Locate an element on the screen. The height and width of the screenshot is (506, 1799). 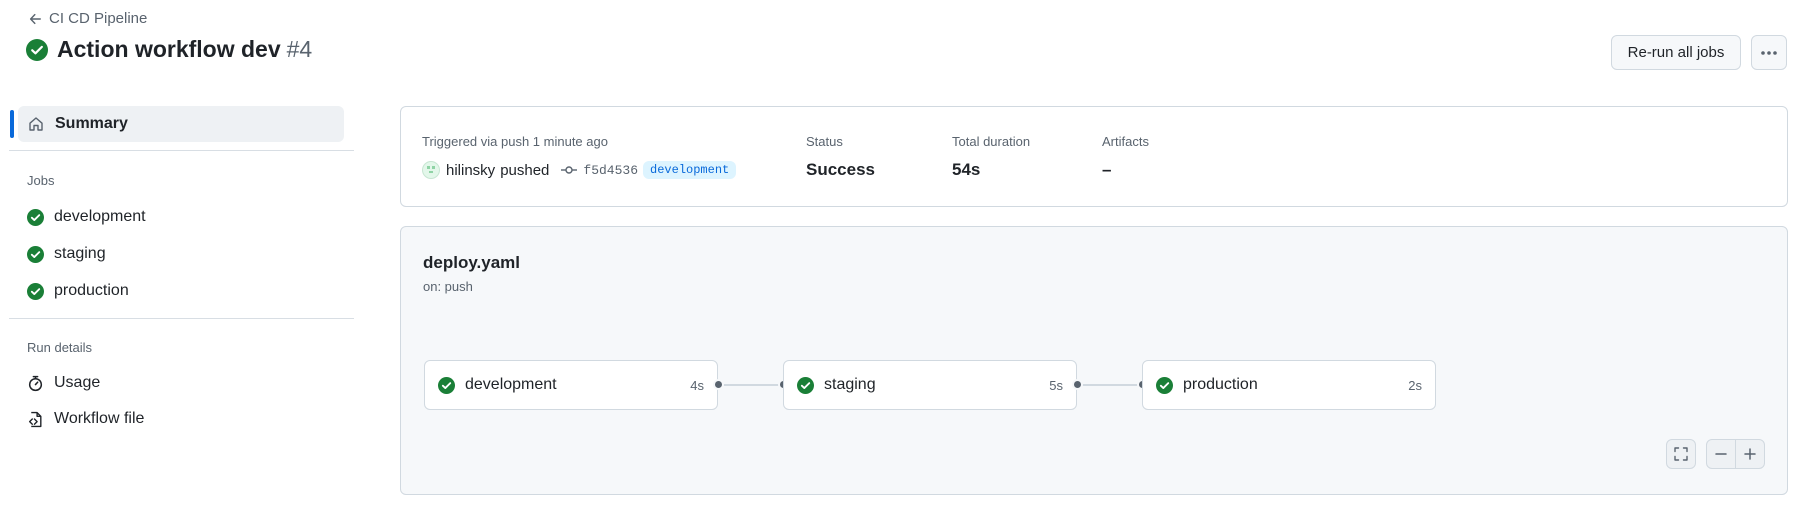
job-node-development: development 4s is located at coordinates (571, 385).